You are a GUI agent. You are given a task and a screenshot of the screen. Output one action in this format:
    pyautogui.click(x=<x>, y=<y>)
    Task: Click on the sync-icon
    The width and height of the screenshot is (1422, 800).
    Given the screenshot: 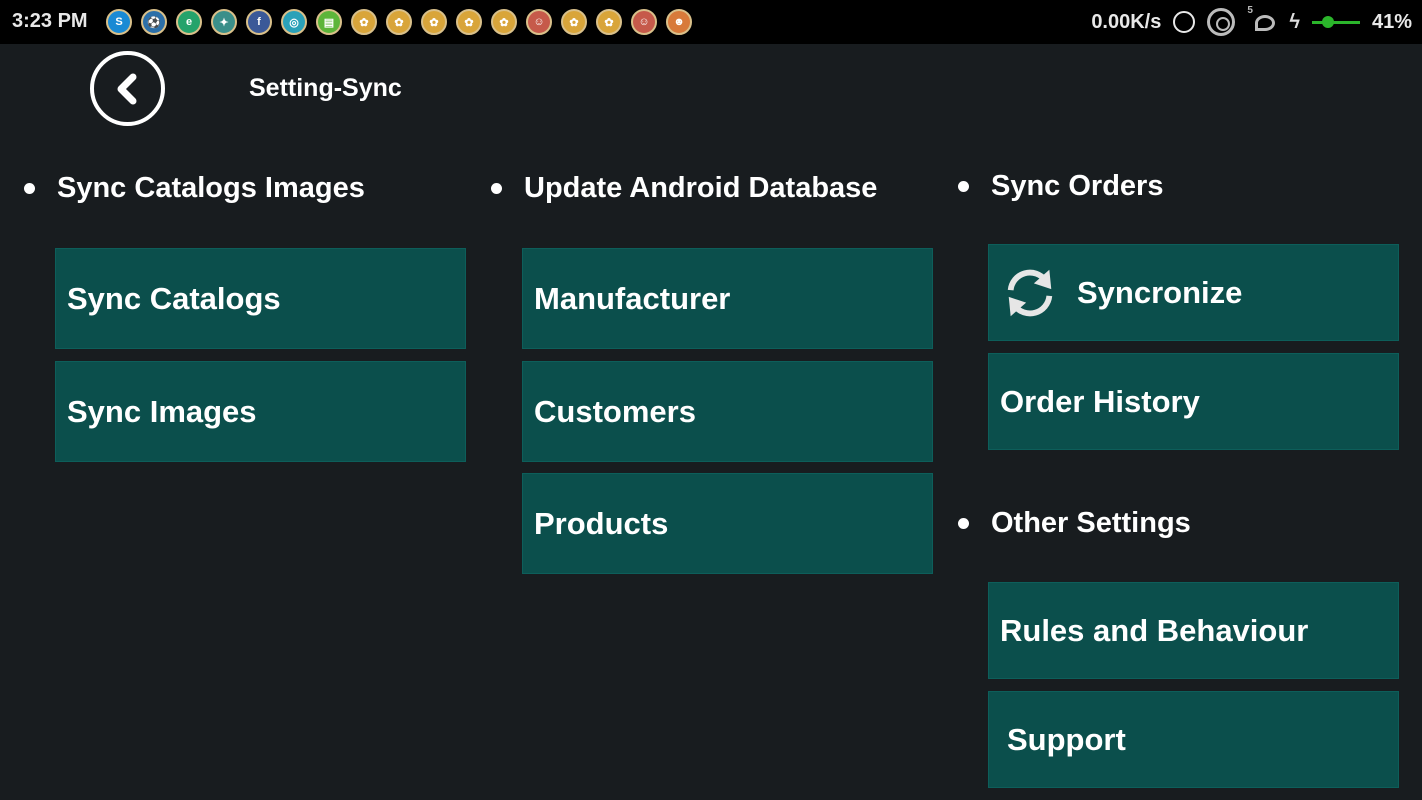 What is the action you would take?
    pyautogui.click(x=1030, y=292)
    